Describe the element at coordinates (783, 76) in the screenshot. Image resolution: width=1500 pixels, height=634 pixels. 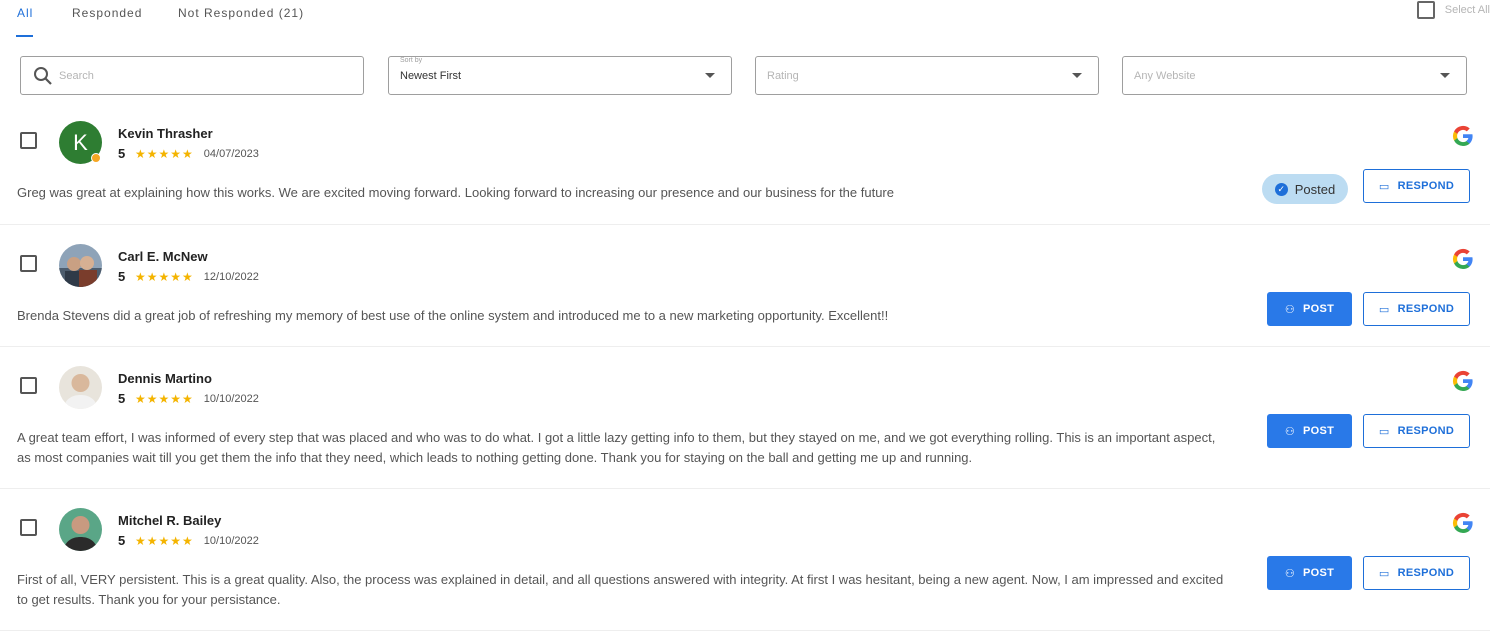
I see `rating-placeholder: Rating` at that location.